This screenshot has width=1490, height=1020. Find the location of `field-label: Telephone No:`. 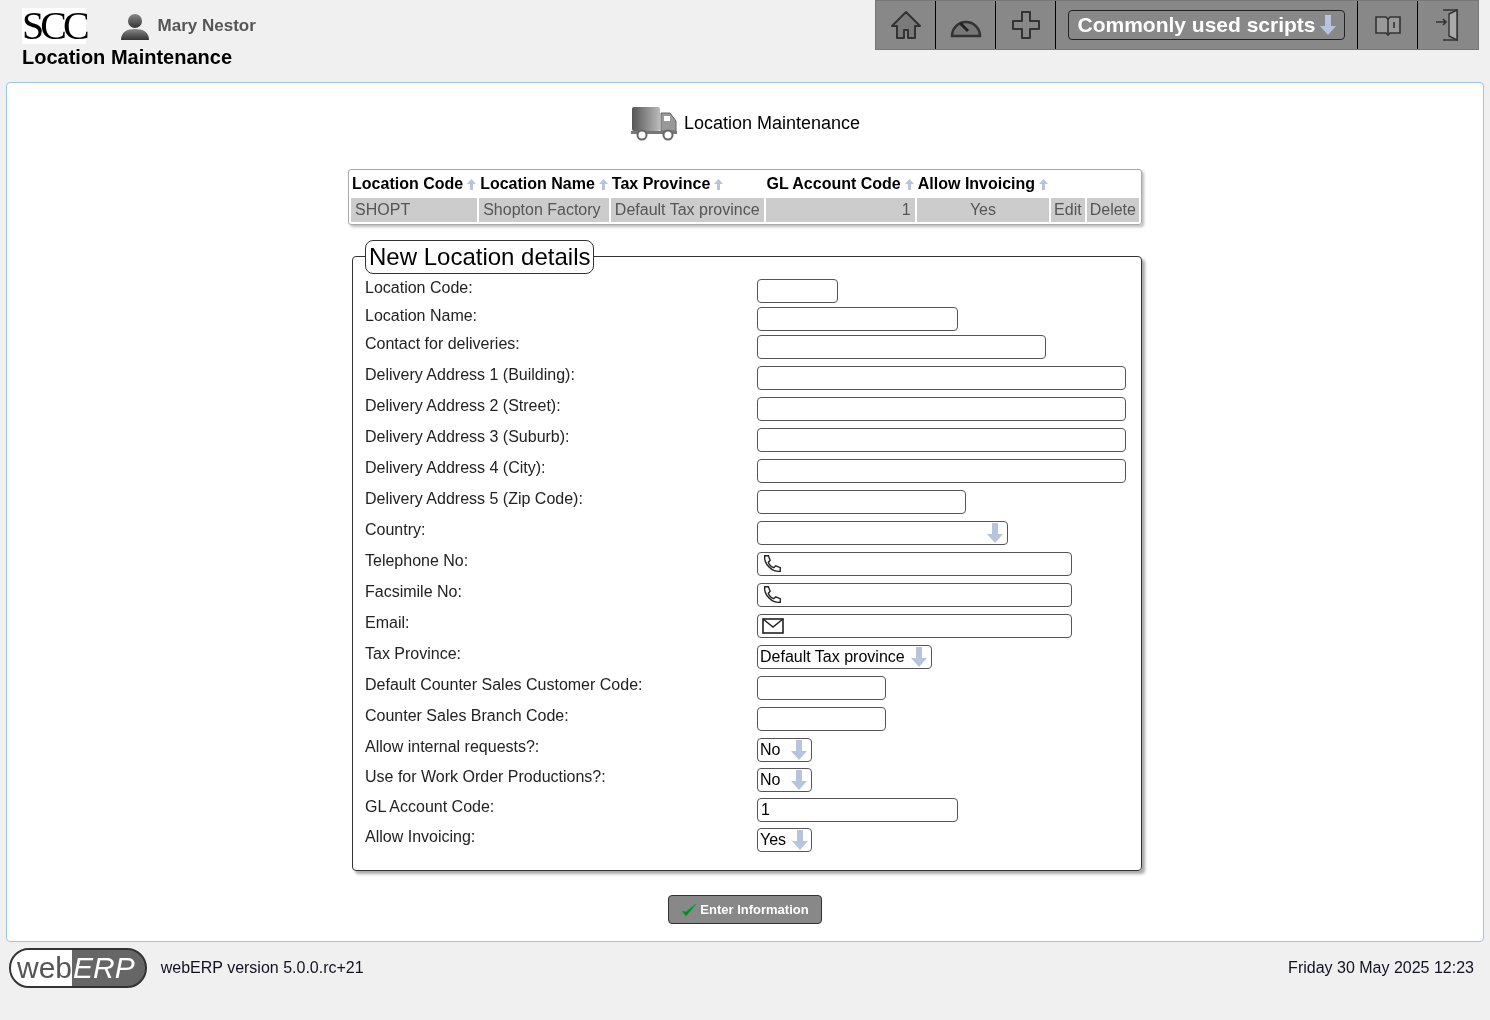

field-label: Telephone No: is located at coordinates (417, 561).